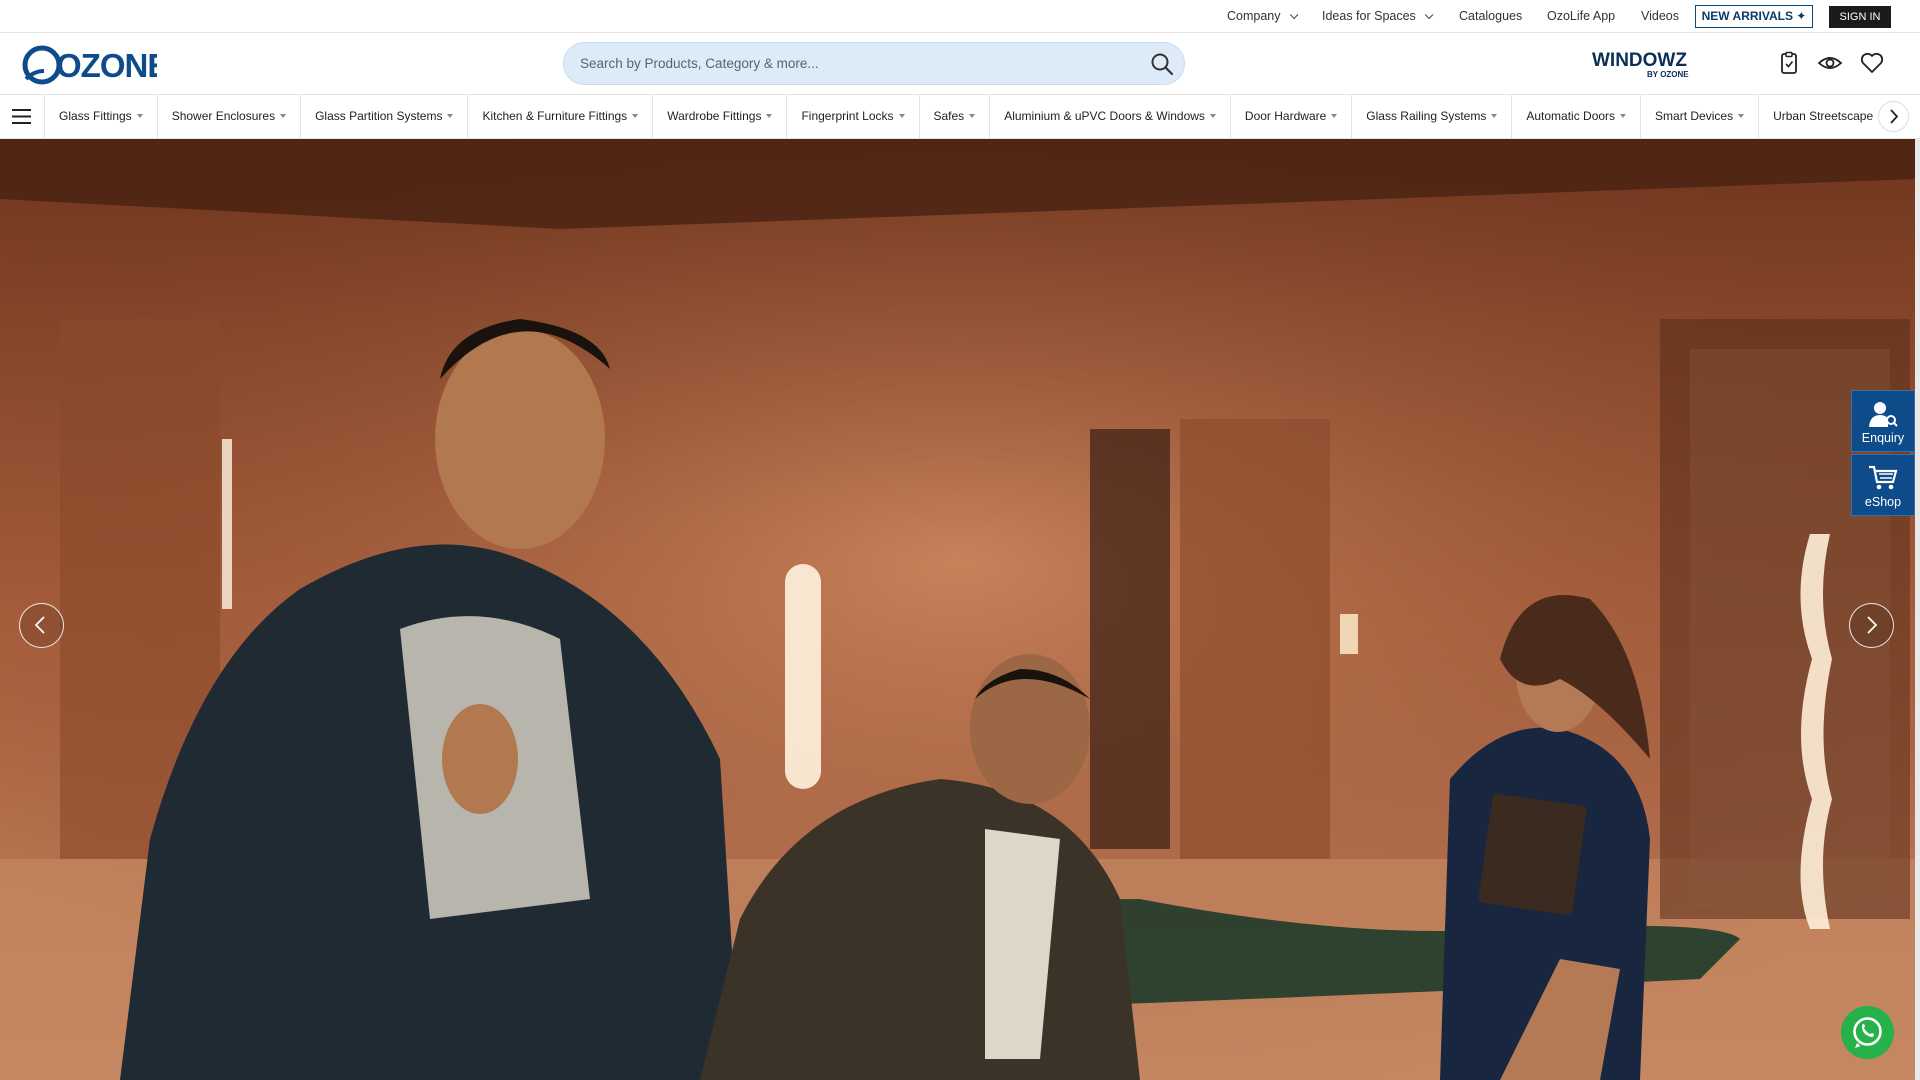 The height and width of the screenshot is (1080, 1920). I want to click on category-item: Shower Enclosures, so click(228, 116).